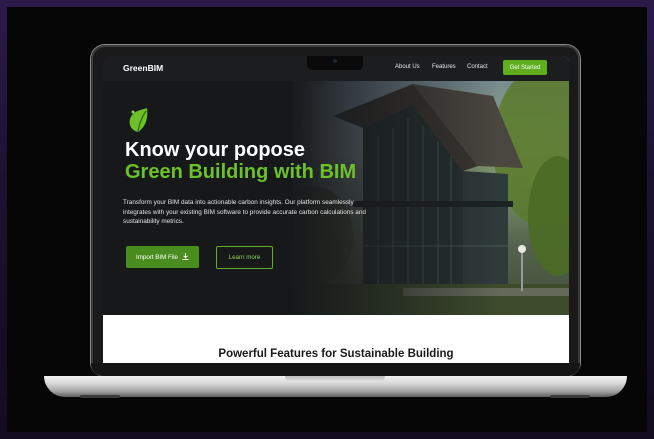 The height and width of the screenshot is (439, 654). Describe the element at coordinates (100, 396) in the screenshot. I see `laptop-foot-left` at that location.